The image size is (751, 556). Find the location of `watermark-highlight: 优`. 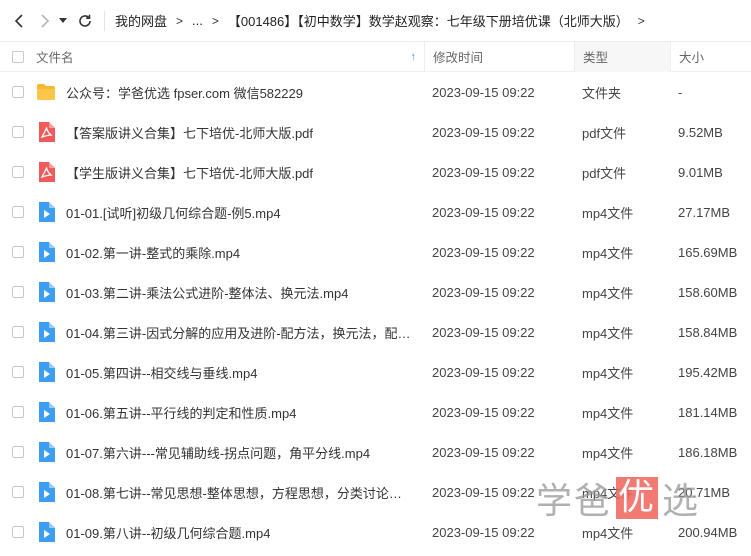

watermark-highlight: 优 is located at coordinates (637, 498).